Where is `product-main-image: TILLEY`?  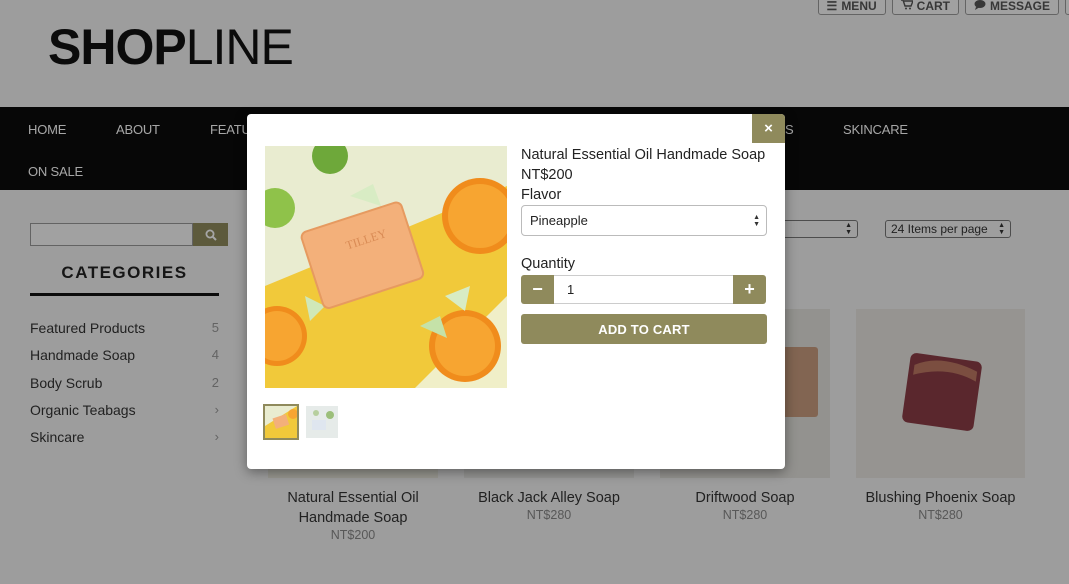
product-main-image: TILLEY is located at coordinates (386, 267).